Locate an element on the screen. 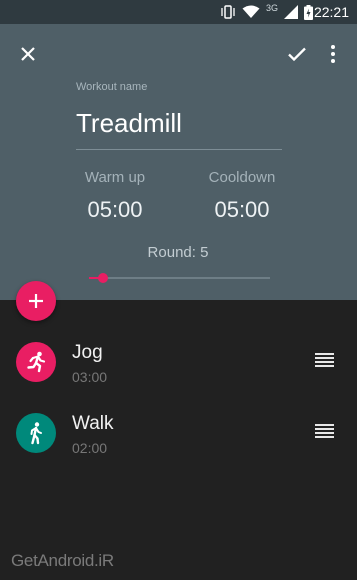 This screenshot has height=580, width=357. network-type: 3G is located at coordinates (271, 8).